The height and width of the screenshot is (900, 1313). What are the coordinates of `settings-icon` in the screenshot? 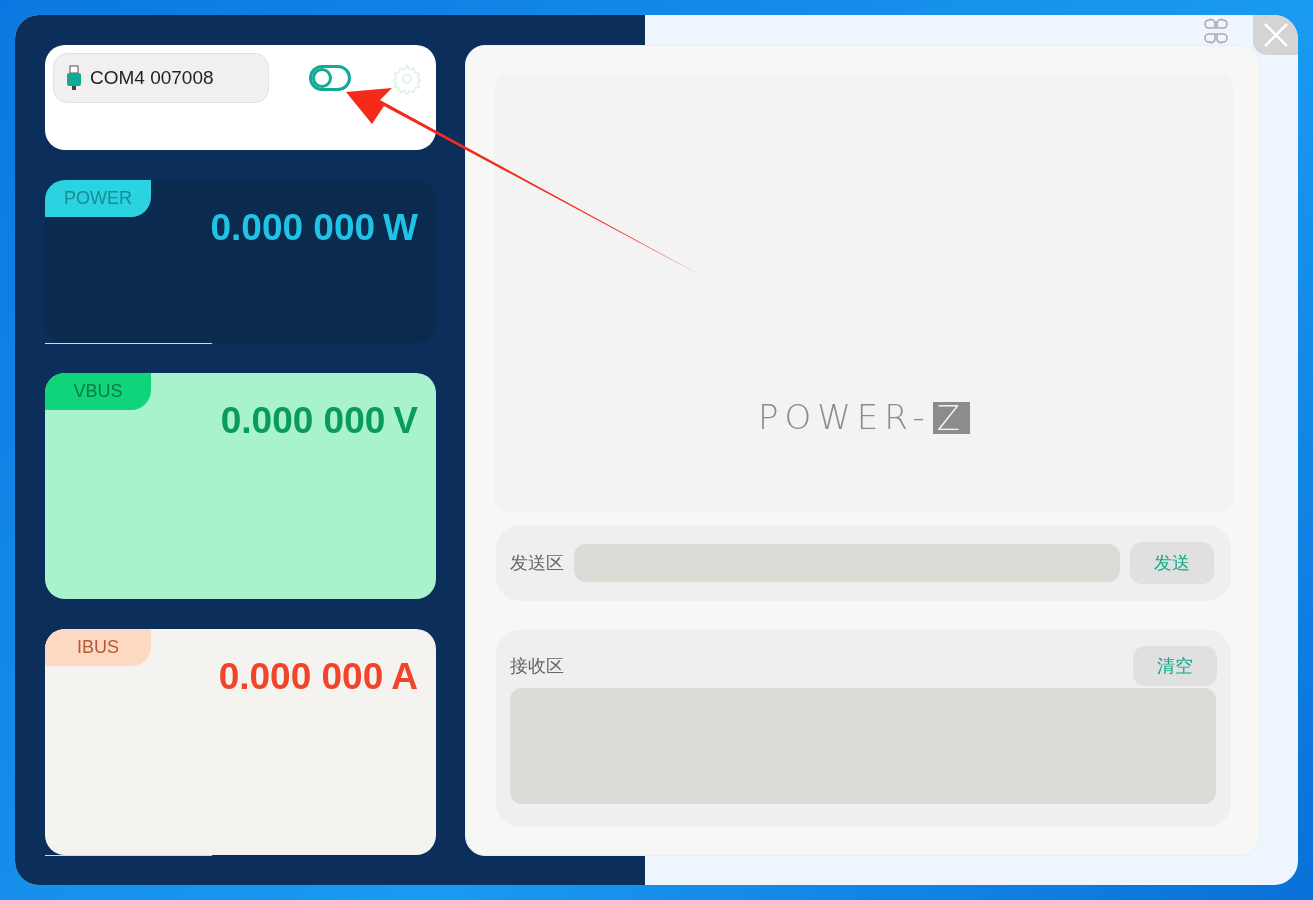 It's located at (407, 79).